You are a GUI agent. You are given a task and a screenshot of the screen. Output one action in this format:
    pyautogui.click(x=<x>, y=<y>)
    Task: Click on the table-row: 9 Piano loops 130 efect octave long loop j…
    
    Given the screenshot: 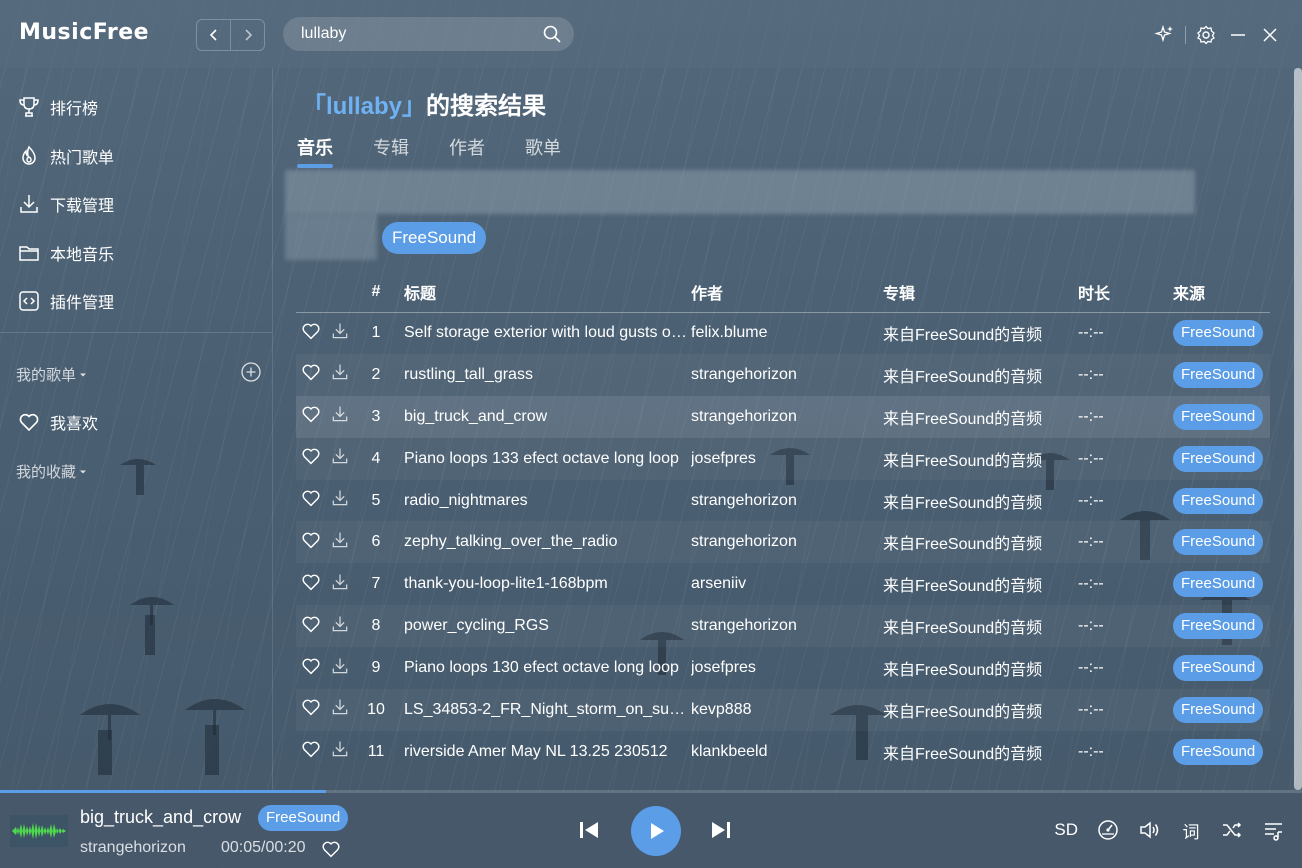 What is the action you would take?
    pyautogui.click(x=783, y=668)
    